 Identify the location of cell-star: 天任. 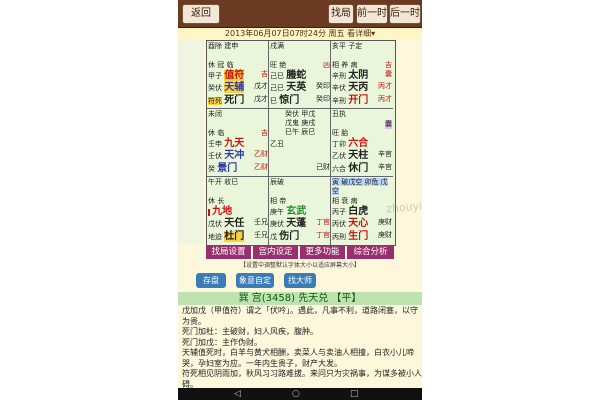
(234, 223).